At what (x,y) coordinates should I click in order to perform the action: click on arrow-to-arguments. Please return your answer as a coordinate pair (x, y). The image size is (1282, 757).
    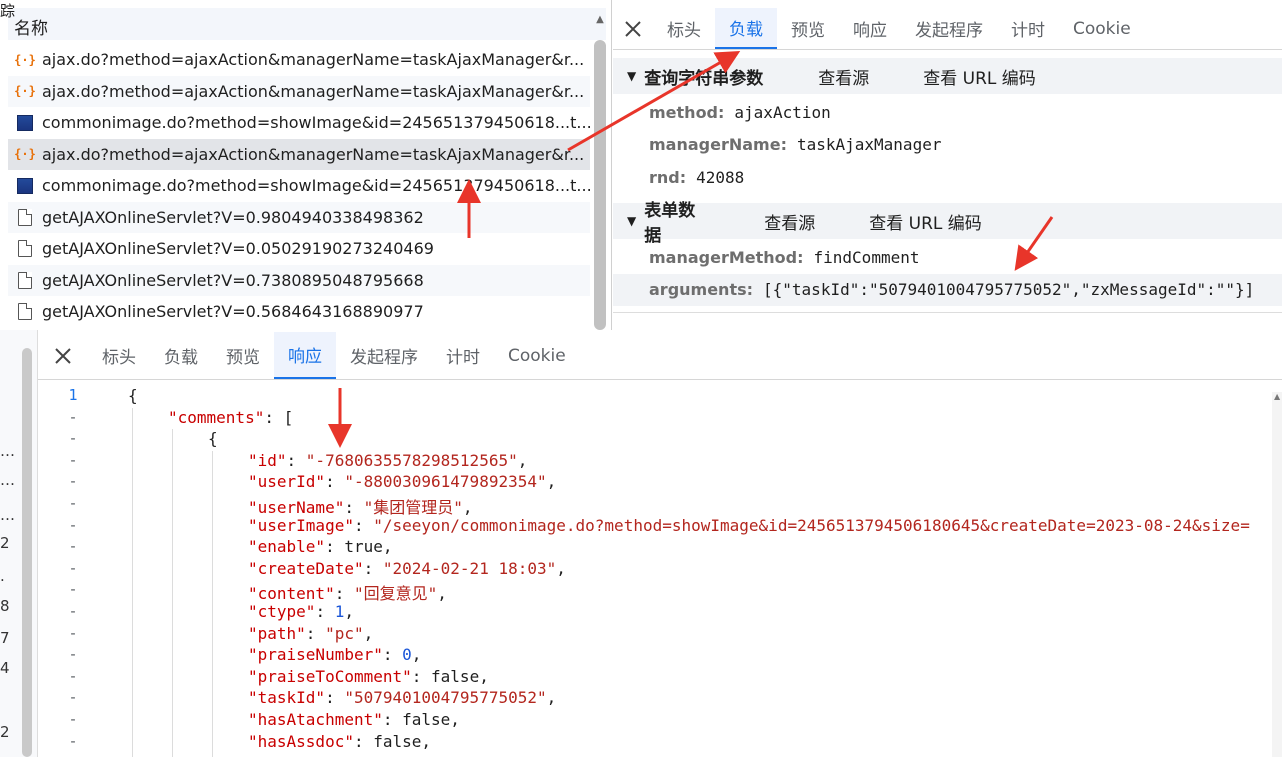
    Looking at the image, I should click on (1034, 243).